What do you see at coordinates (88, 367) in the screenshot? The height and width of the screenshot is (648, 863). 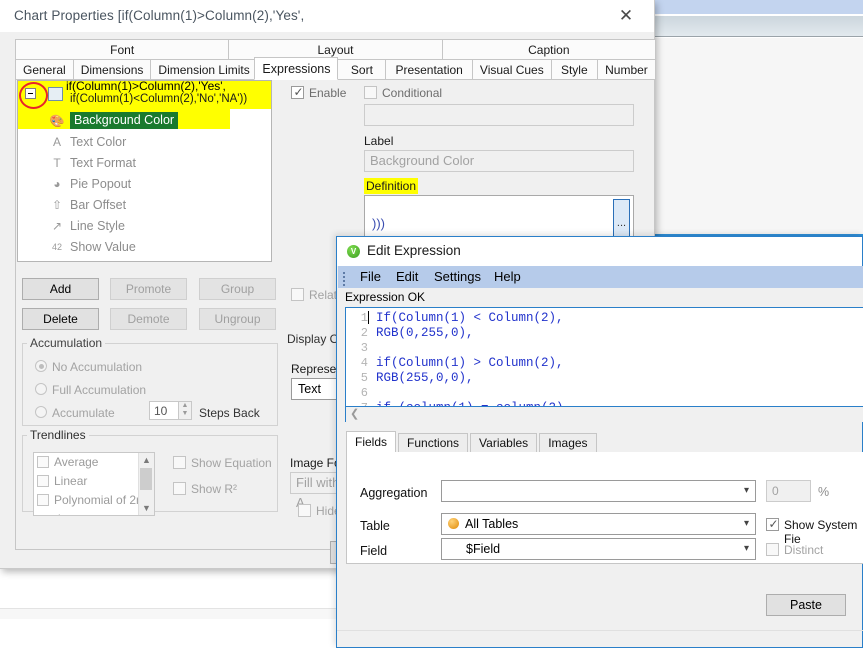 I see `radio-no-accumulation: No Accumulation` at bounding box center [88, 367].